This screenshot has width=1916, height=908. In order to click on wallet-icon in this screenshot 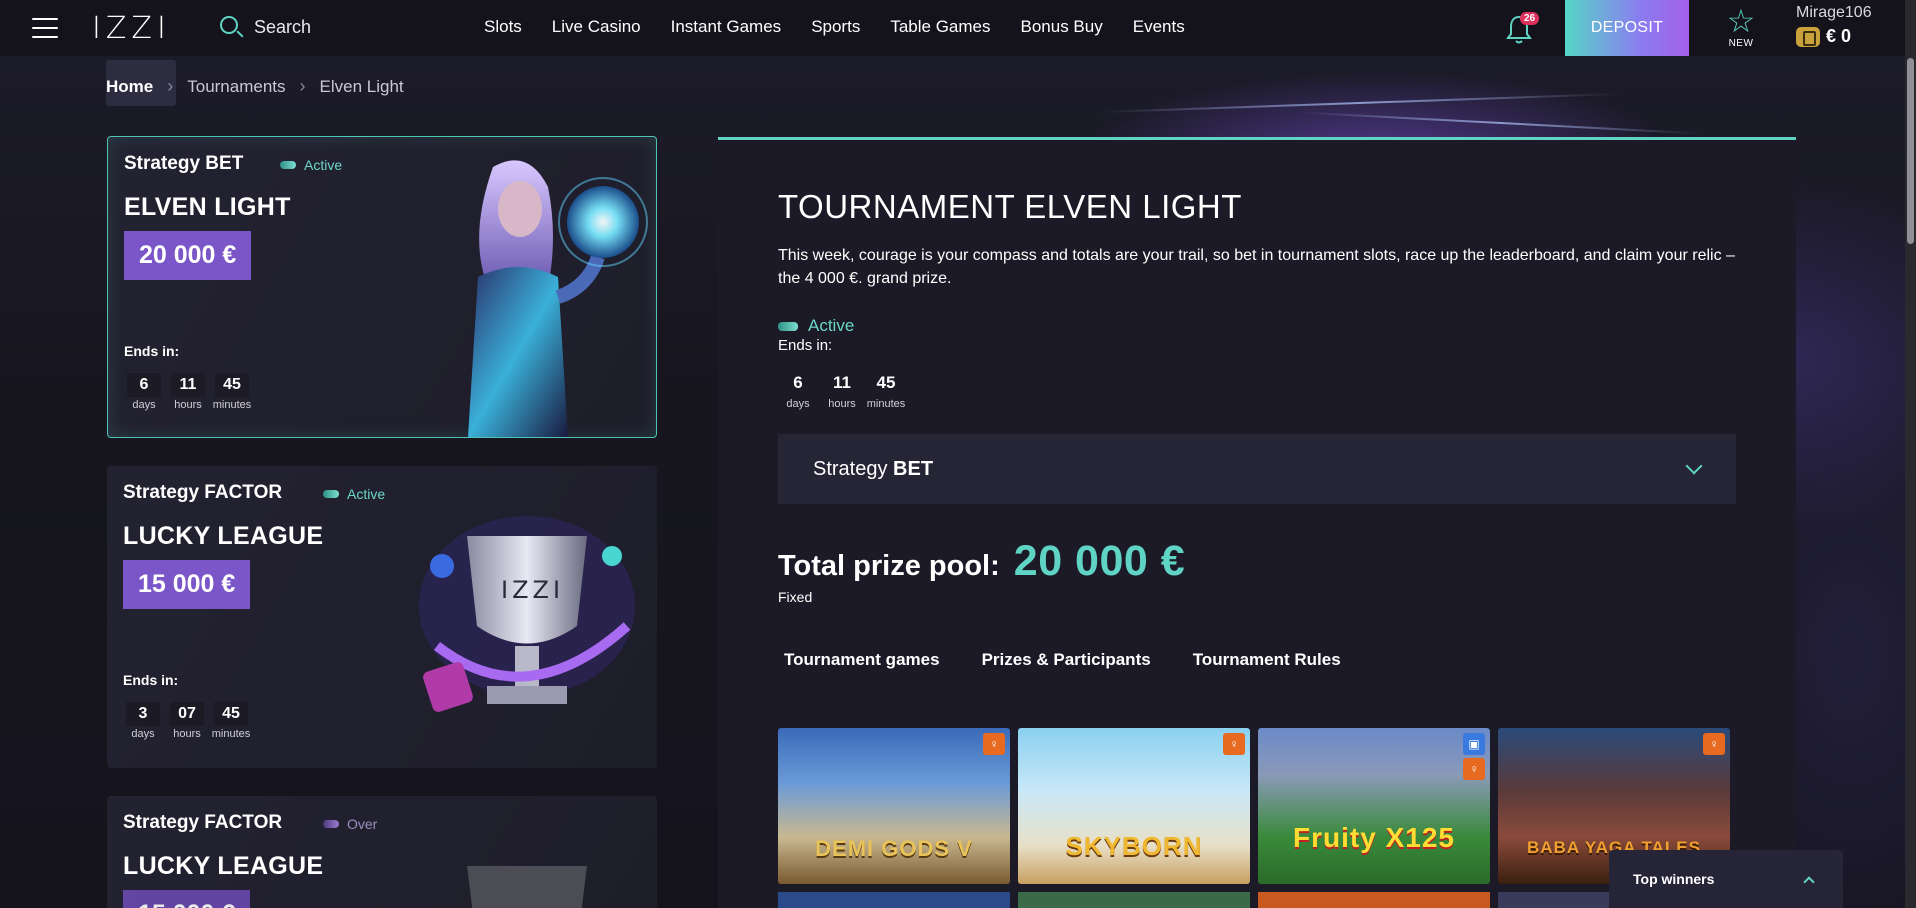, I will do `click(1808, 36)`.